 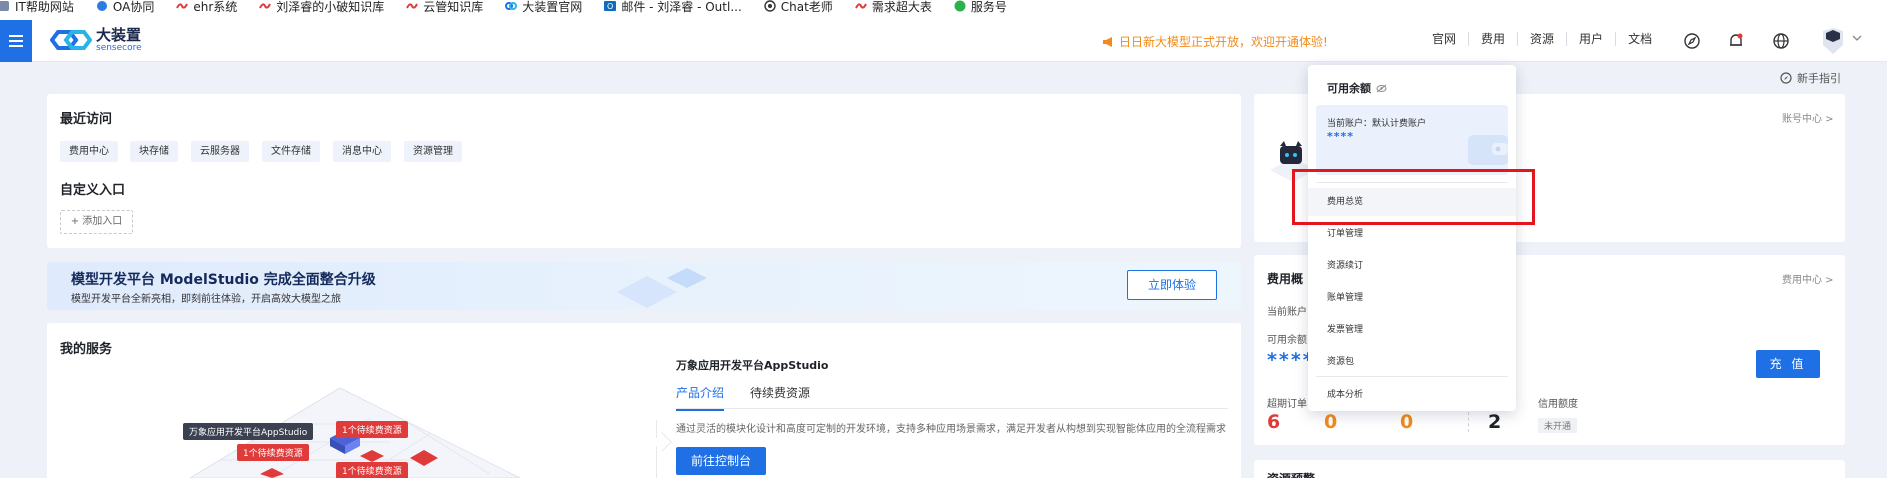 I want to click on menu-item-resource-renewal: 资源续订, so click(x=1412, y=266).